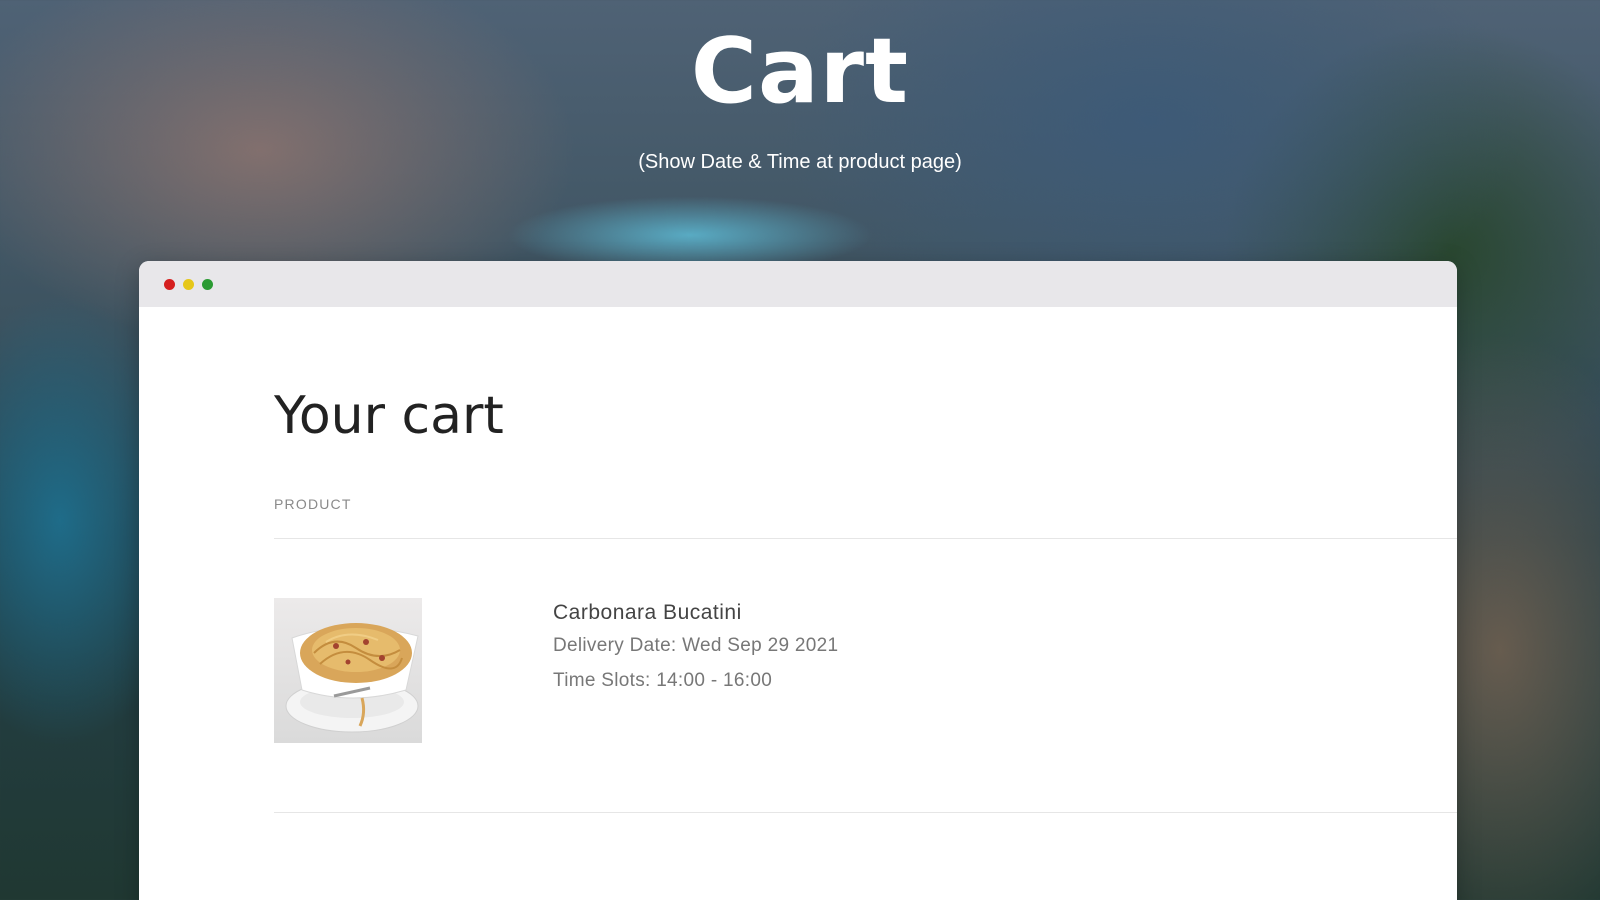 The height and width of the screenshot is (900, 1600). I want to click on window-minimize-dot, so click(188, 284).